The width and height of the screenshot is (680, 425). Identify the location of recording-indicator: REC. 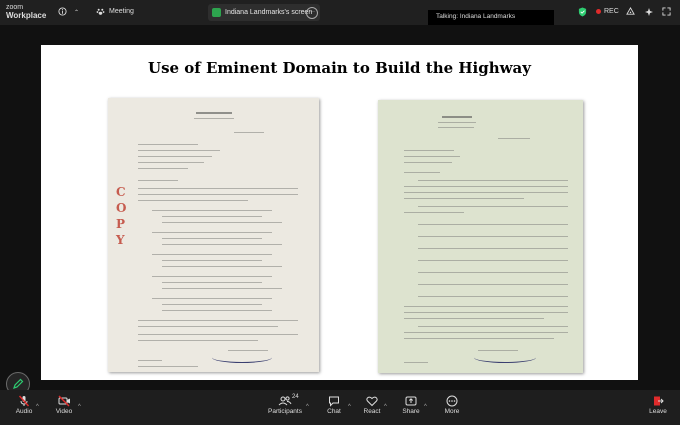
(607, 11).